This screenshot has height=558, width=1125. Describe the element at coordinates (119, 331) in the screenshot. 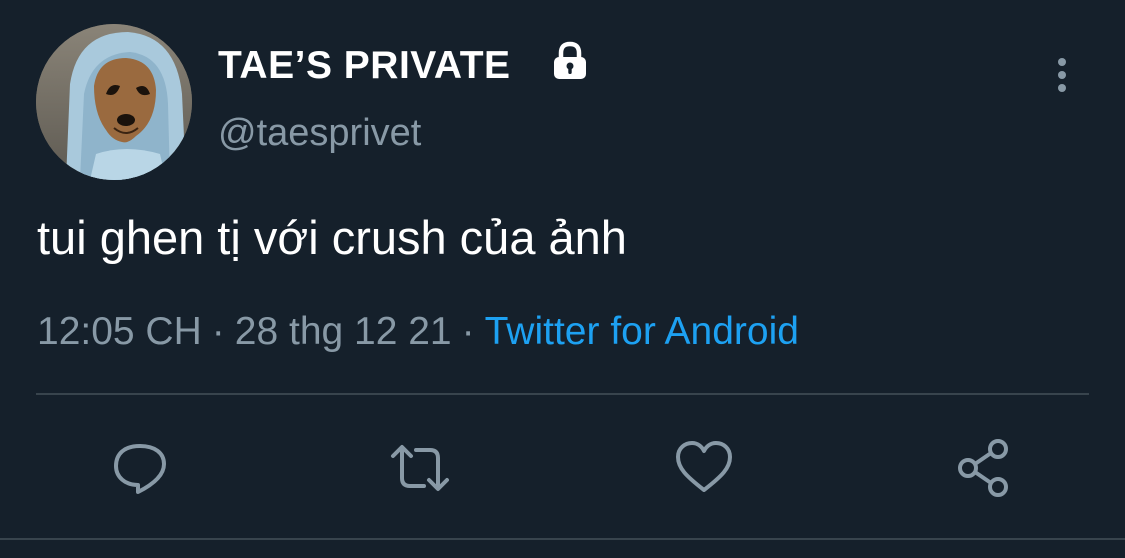

I see `tweet-time: 12:05 CH` at that location.